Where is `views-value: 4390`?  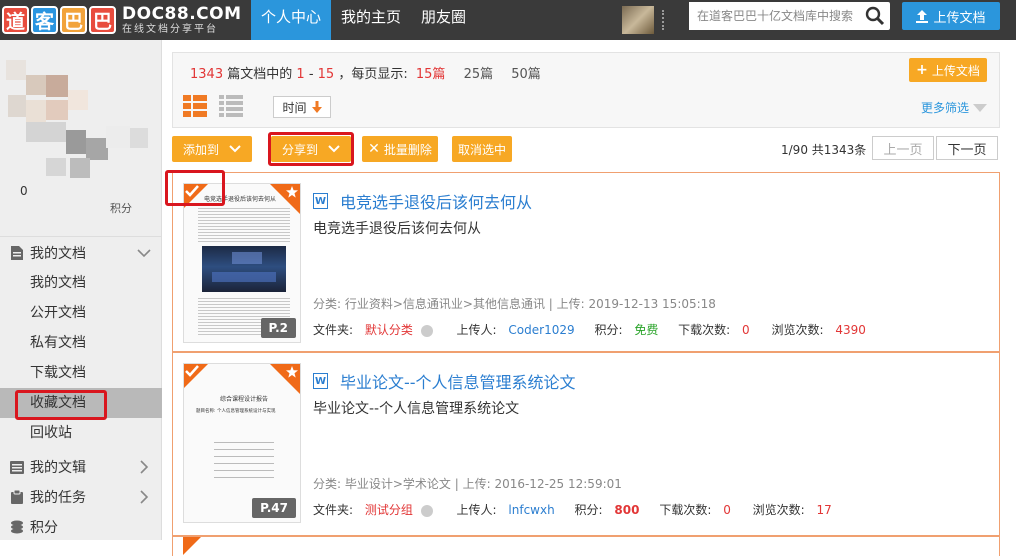
views-value: 4390 is located at coordinates (850, 330).